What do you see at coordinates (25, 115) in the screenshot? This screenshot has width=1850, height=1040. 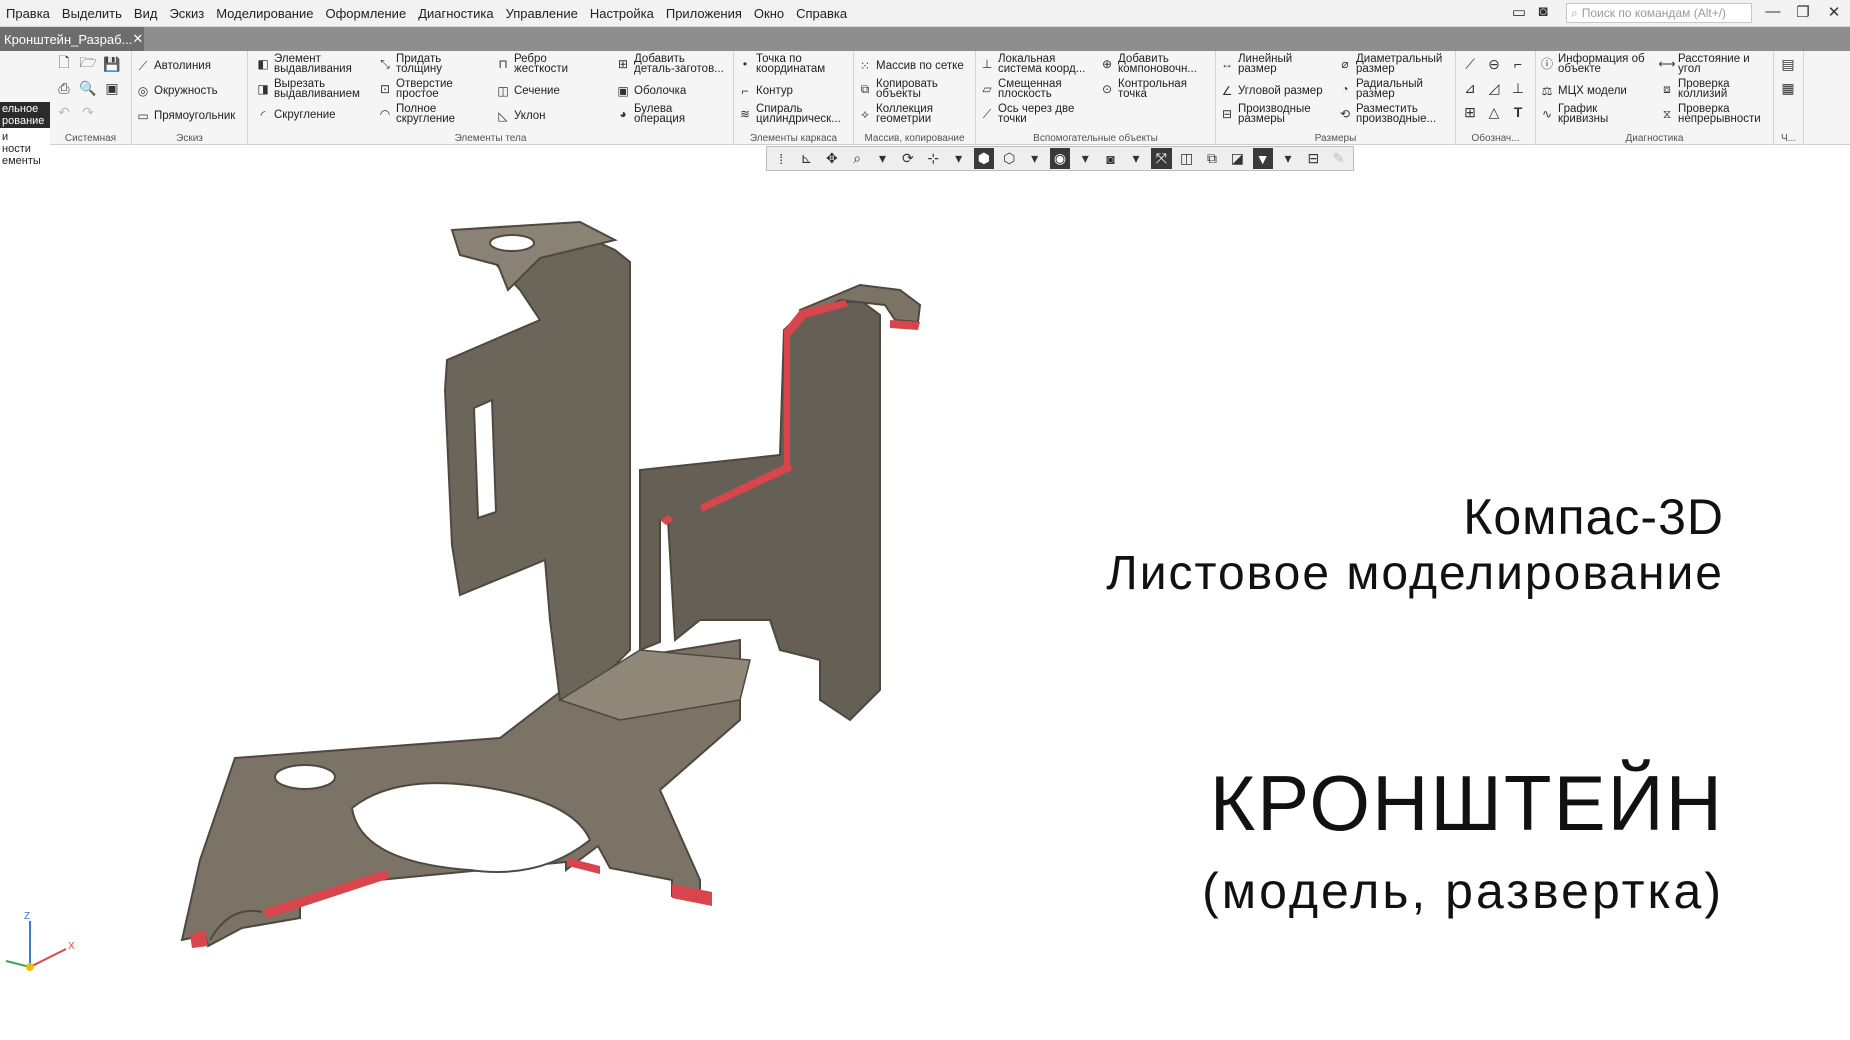 I see `left-panel-active-item: ельное рование` at bounding box center [25, 115].